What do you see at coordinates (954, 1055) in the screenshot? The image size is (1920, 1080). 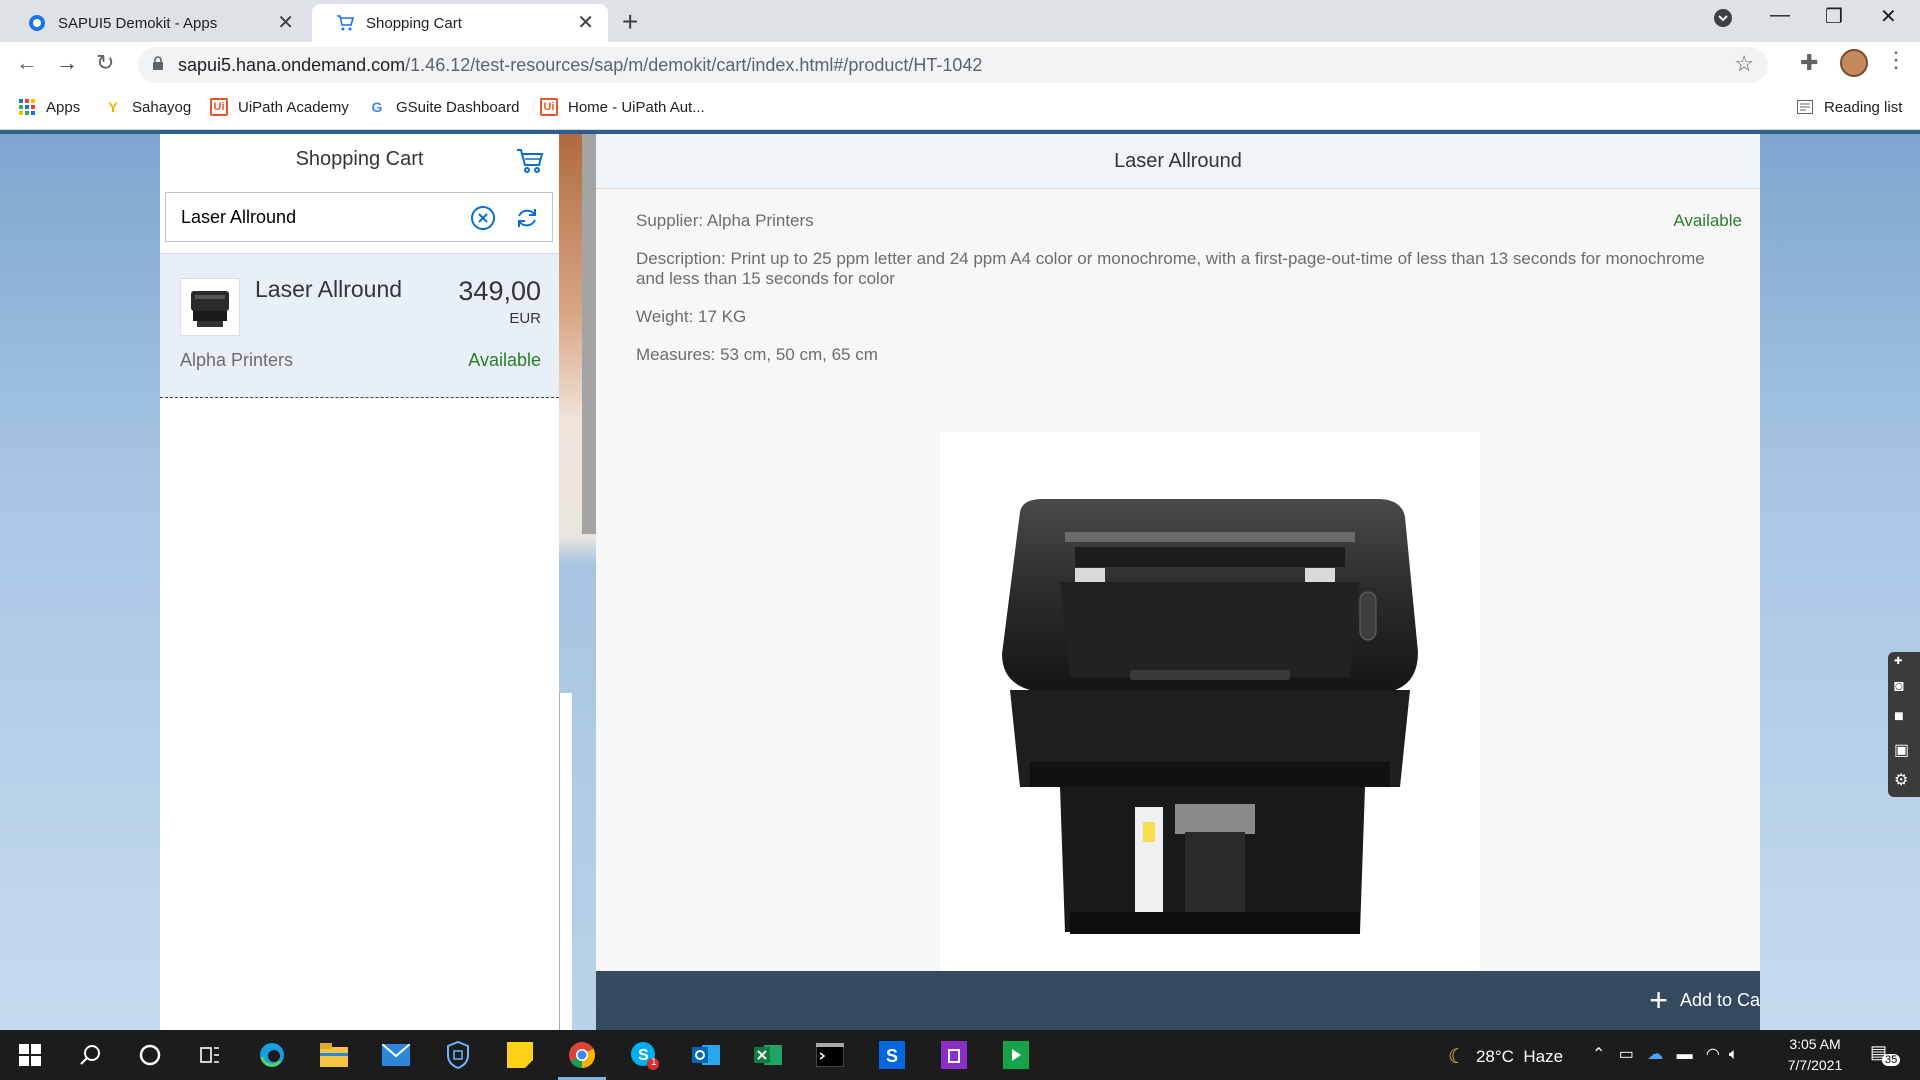 I see `uipath-assistant-icon` at bounding box center [954, 1055].